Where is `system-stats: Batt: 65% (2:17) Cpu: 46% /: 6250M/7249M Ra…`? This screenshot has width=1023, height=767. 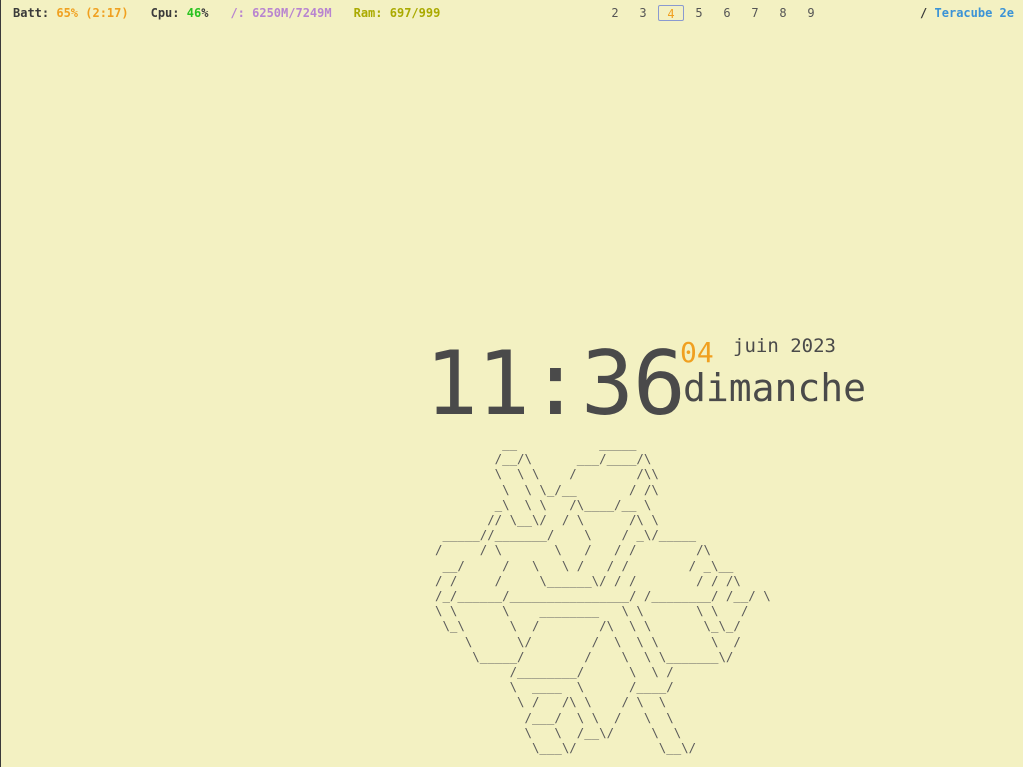 system-stats: Batt: 65% (2:17) Cpu: 46% /: 6250M/7249M Ra… is located at coordinates (237, 13).